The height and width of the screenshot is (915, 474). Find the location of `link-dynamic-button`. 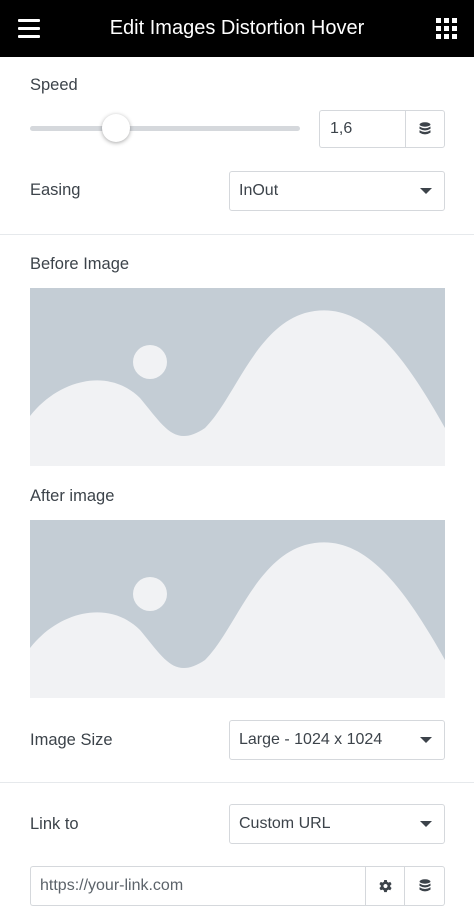

link-dynamic-button is located at coordinates (425, 886).